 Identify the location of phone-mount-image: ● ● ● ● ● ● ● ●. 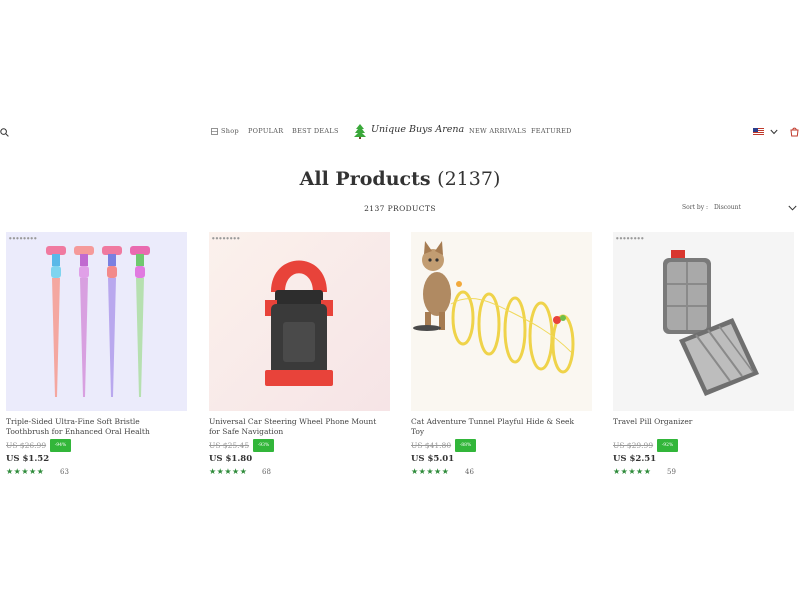
(272, 311).